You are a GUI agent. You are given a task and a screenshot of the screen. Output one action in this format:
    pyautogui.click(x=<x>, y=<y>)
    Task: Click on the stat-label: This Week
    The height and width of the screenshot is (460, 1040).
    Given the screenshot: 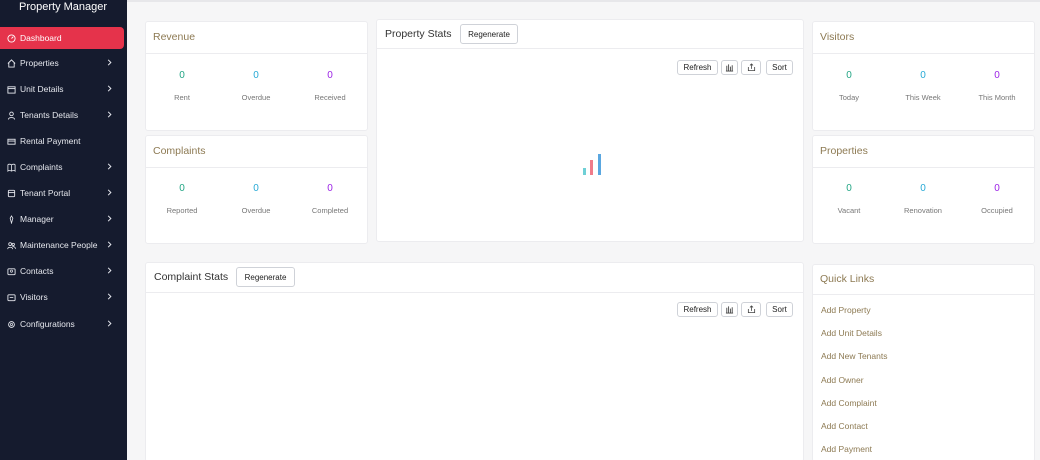 What is the action you would take?
    pyautogui.click(x=923, y=97)
    